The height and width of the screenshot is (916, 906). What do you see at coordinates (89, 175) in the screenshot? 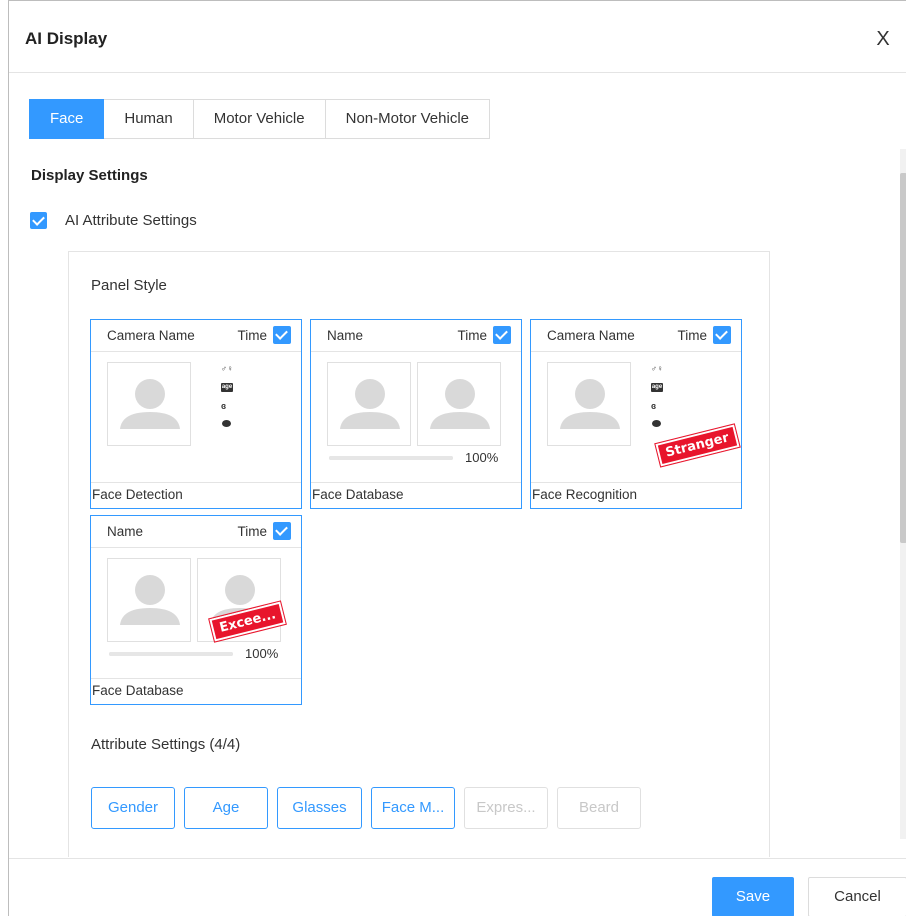
I see `display-settings-title: Display Settings` at bounding box center [89, 175].